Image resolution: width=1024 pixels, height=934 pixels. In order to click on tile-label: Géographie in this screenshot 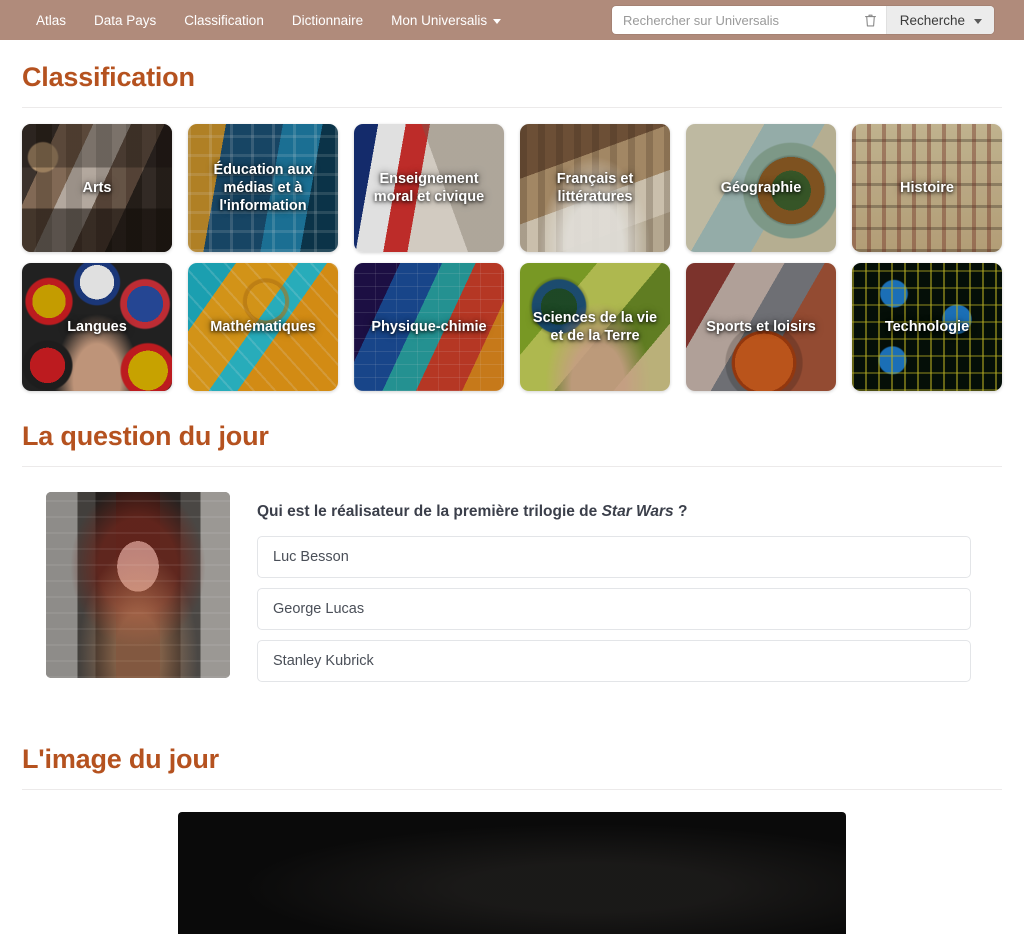, I will do `click(761, 187)`.